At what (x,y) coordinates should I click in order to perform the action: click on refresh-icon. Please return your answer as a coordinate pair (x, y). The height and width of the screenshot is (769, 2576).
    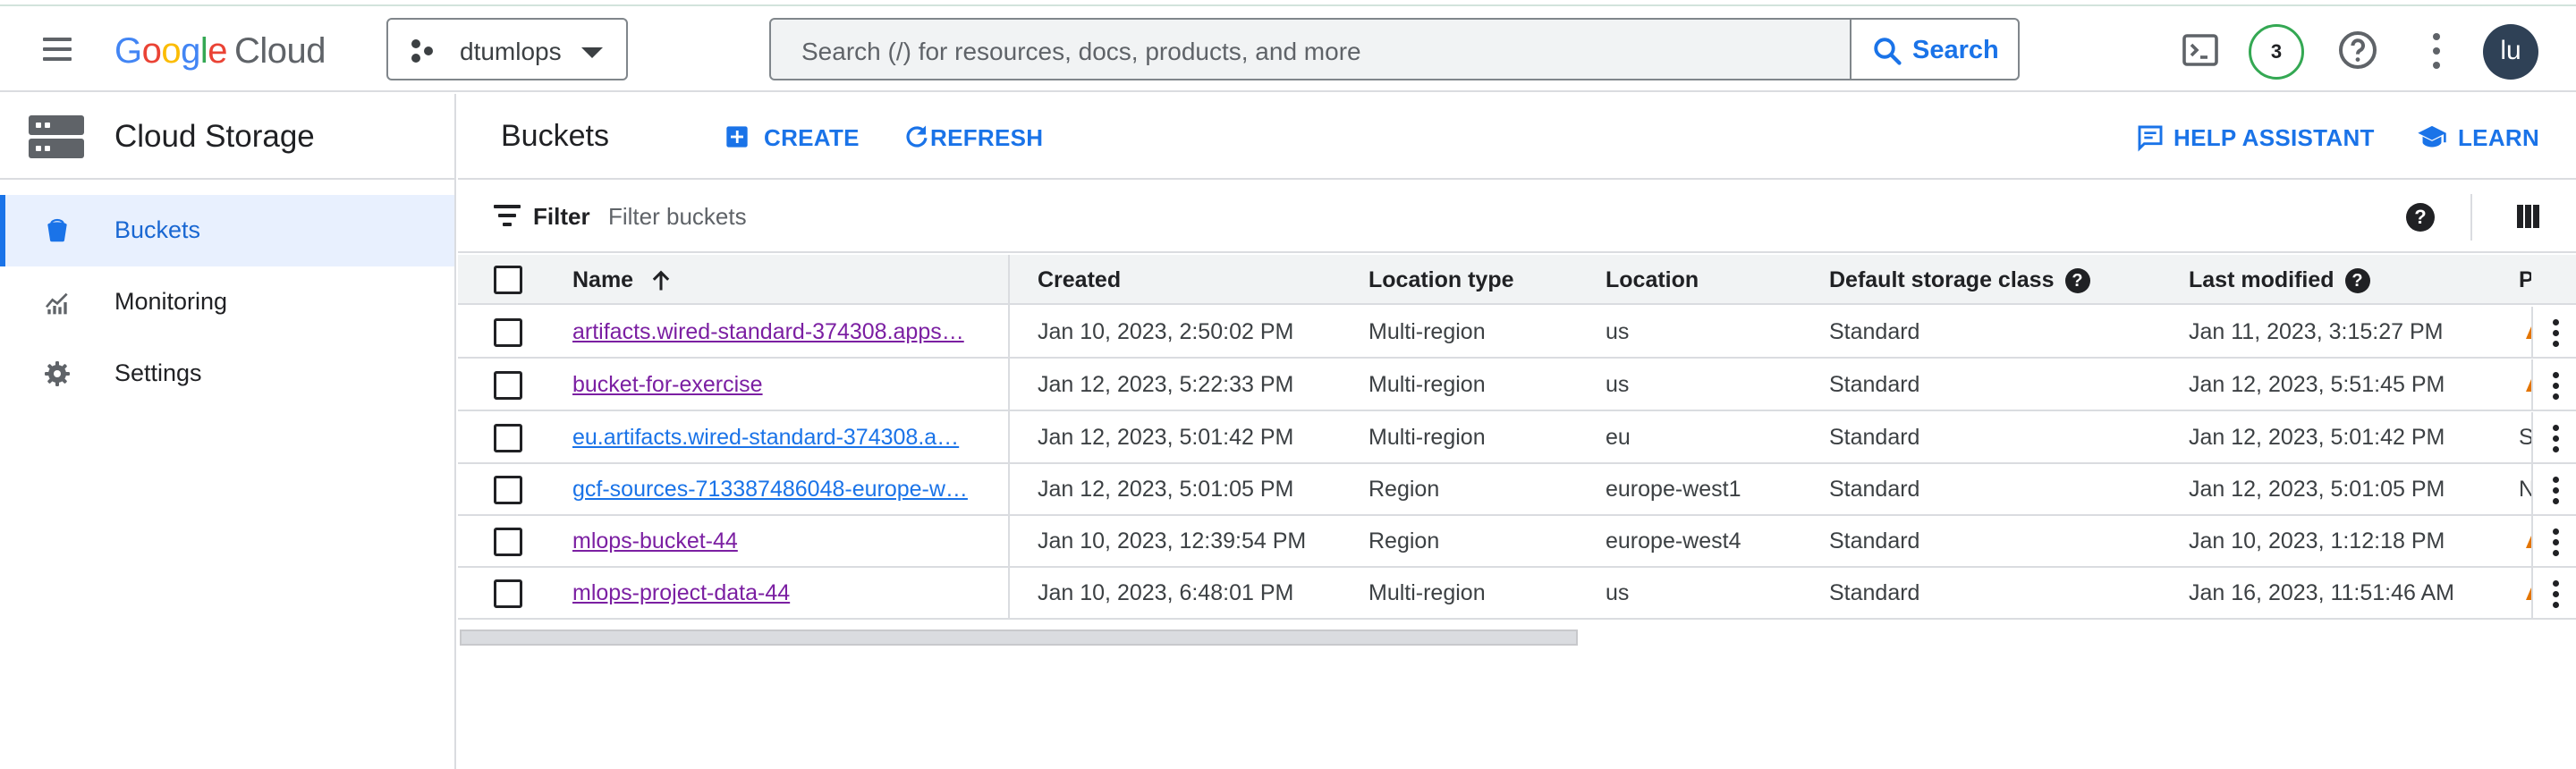
    Looking at the image, I should click on (917, 137).